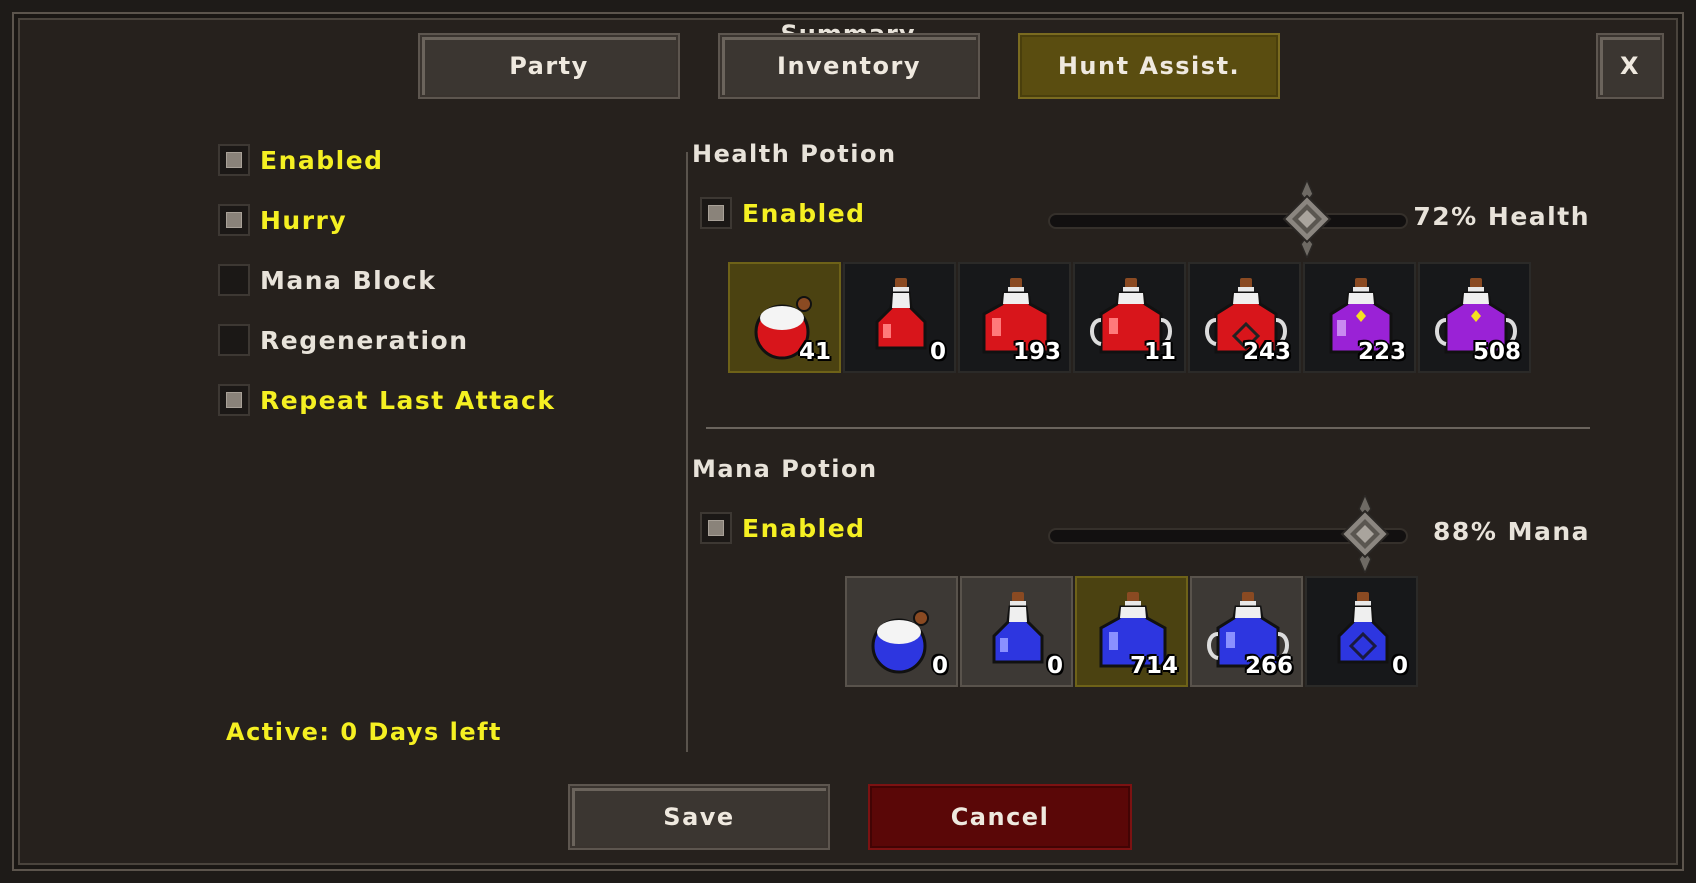 The image size is (1696, 883). What do you see at coordinates (364, 732) in the screenshot?
I see `active-days-status: Active: 0 Days left` at bounding box center [364, 732].